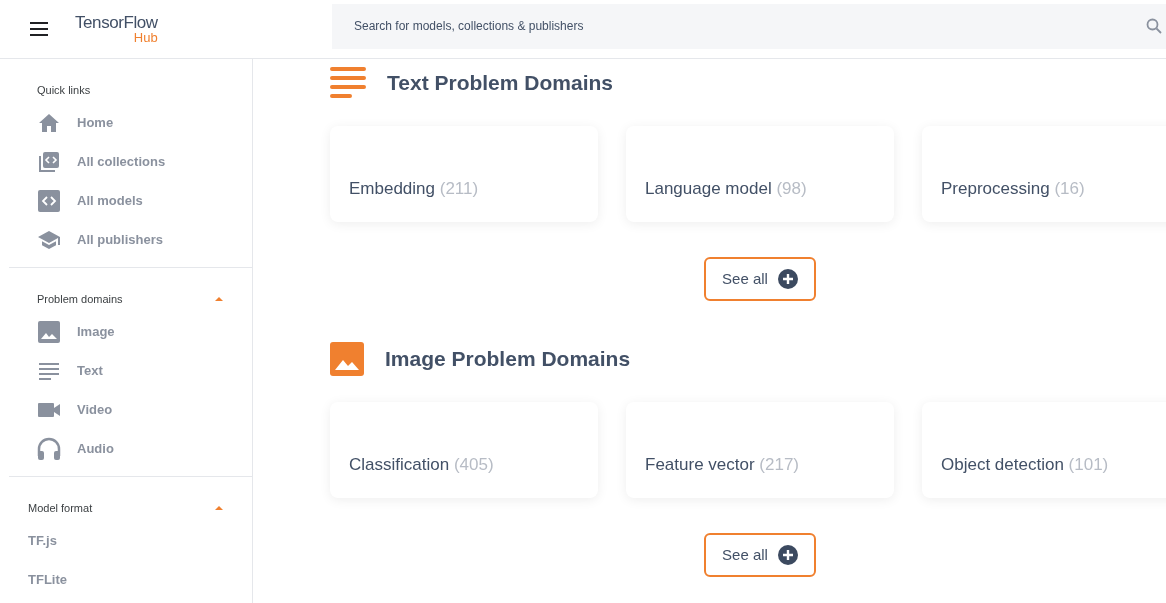 Image resolution: width=1166 pixels, height=603 pixels. Describe the element at coordinates (120, 239) in the screenshot. I see `sidebar-link: All publishers` at that location.